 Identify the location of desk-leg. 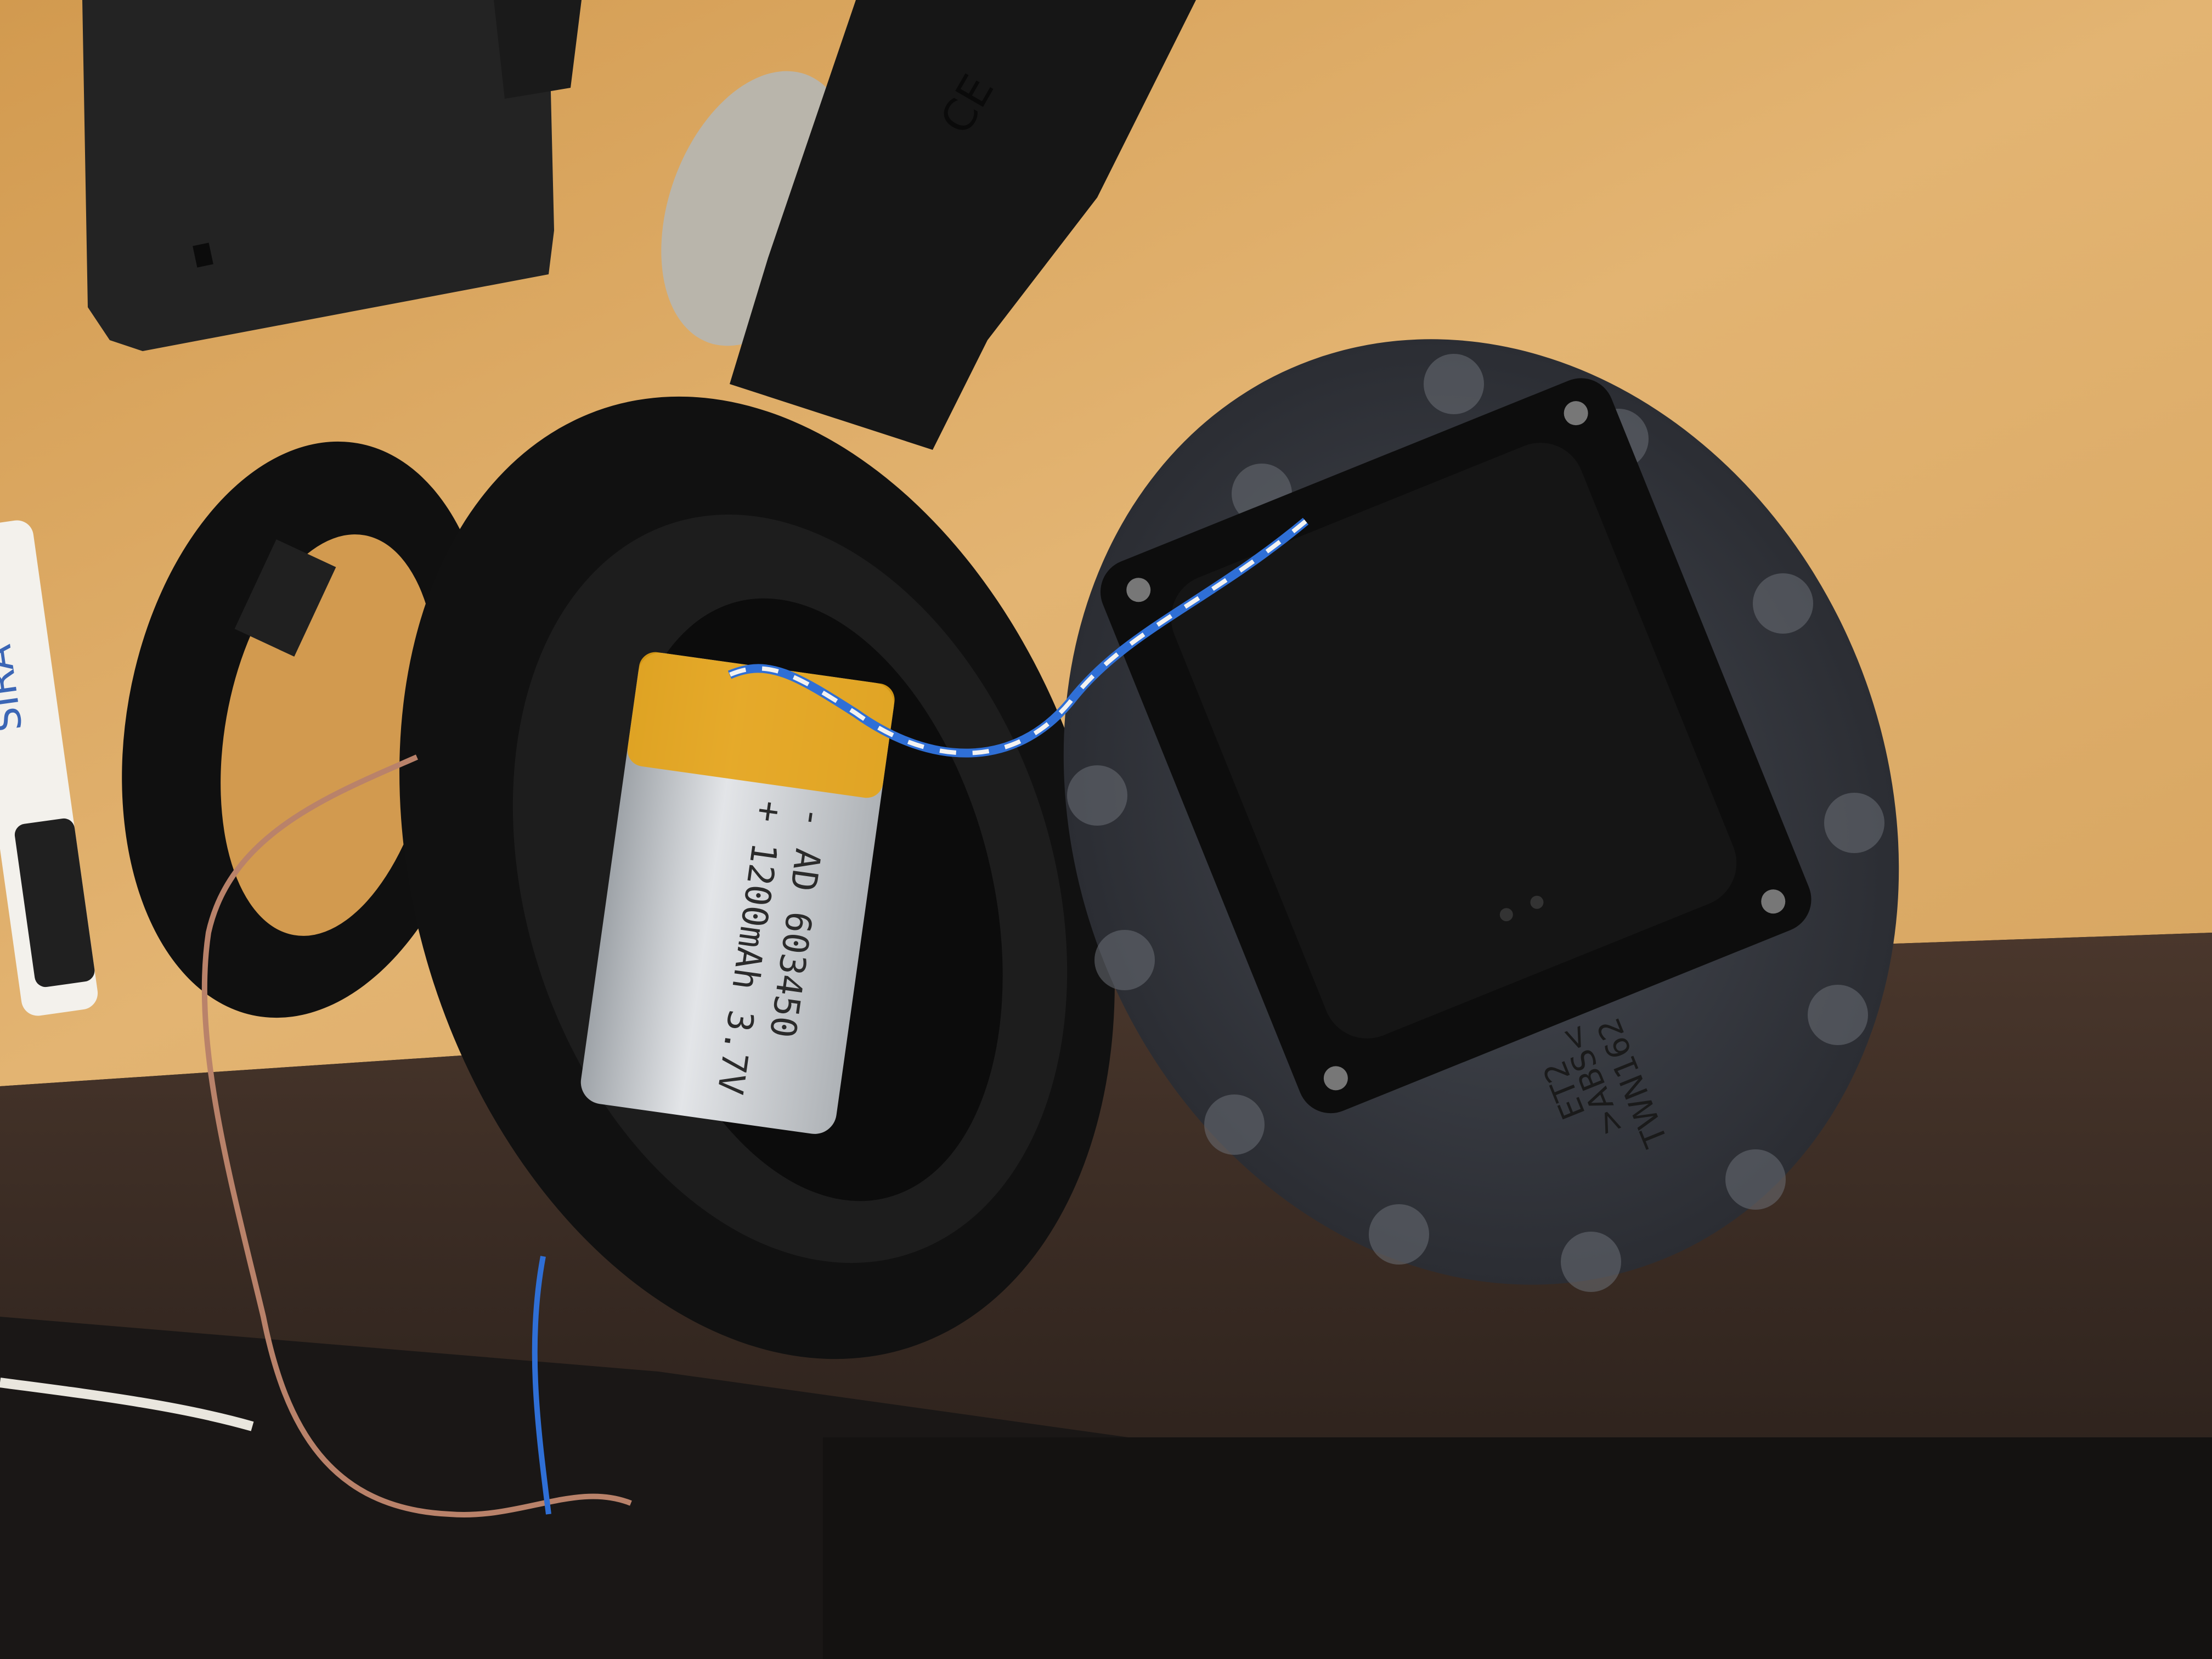
(1517, 1548).